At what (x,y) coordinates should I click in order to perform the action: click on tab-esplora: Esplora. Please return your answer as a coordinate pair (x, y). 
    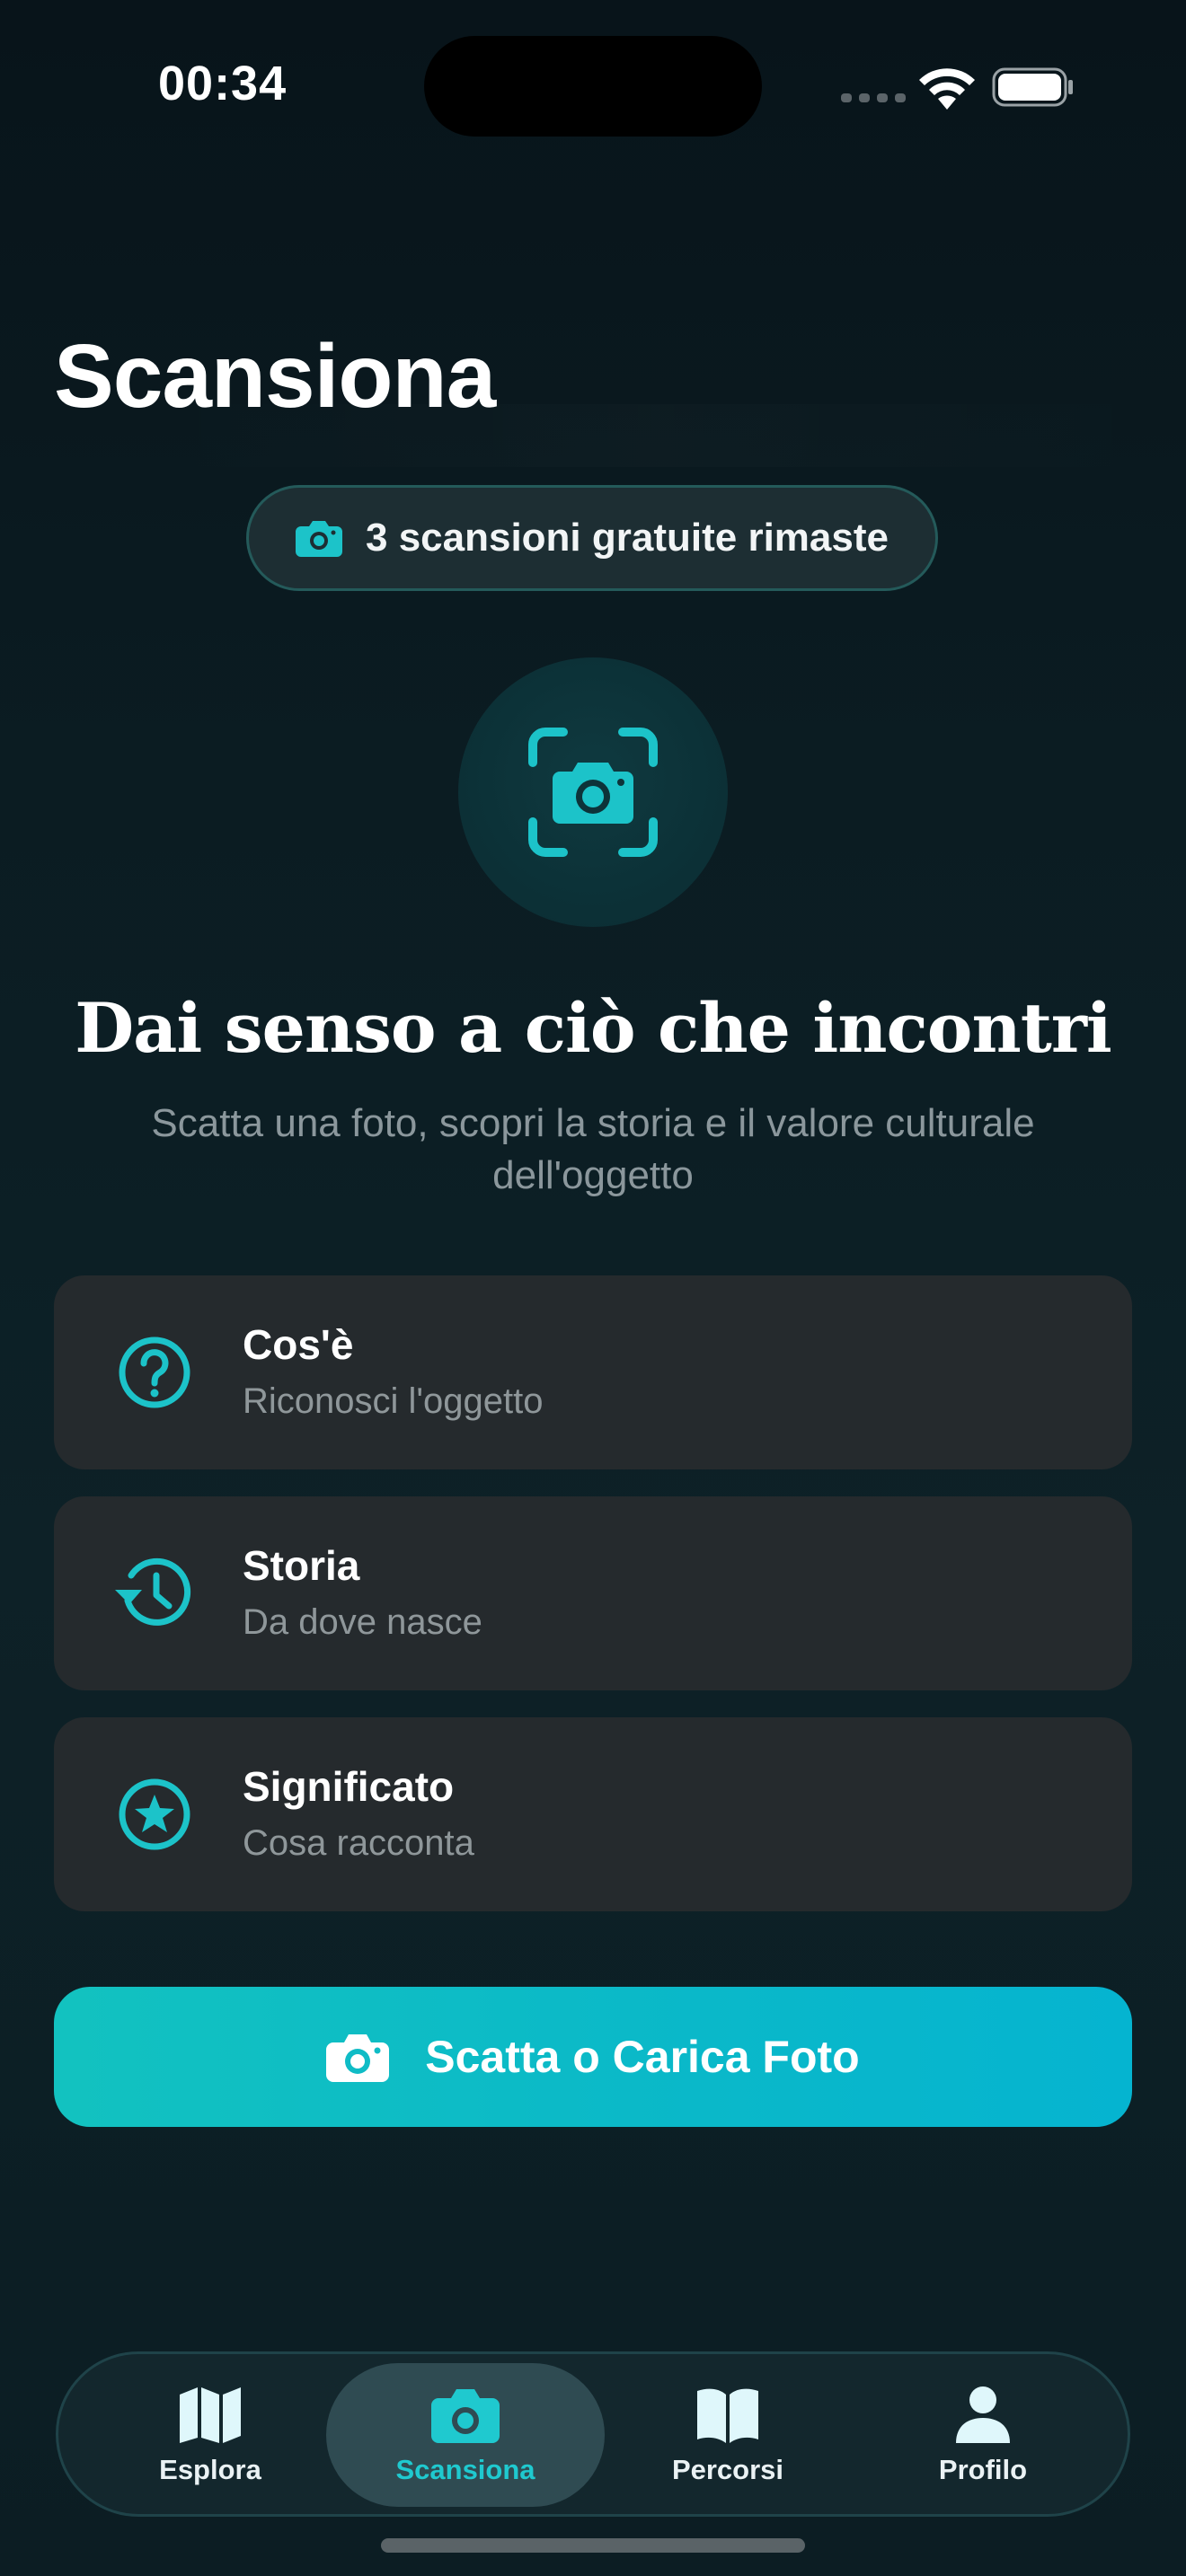
    Looking at the image, I should click on (210, 2435).